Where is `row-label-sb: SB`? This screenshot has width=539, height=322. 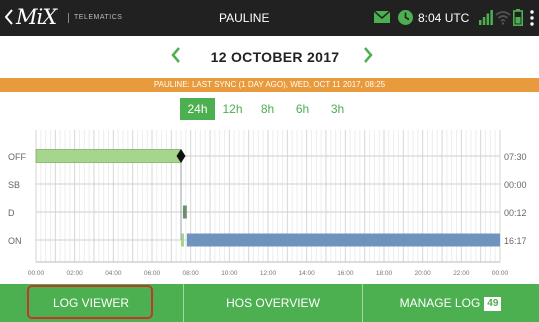 row-label-sb: SB is located at coordinates (14, 185).